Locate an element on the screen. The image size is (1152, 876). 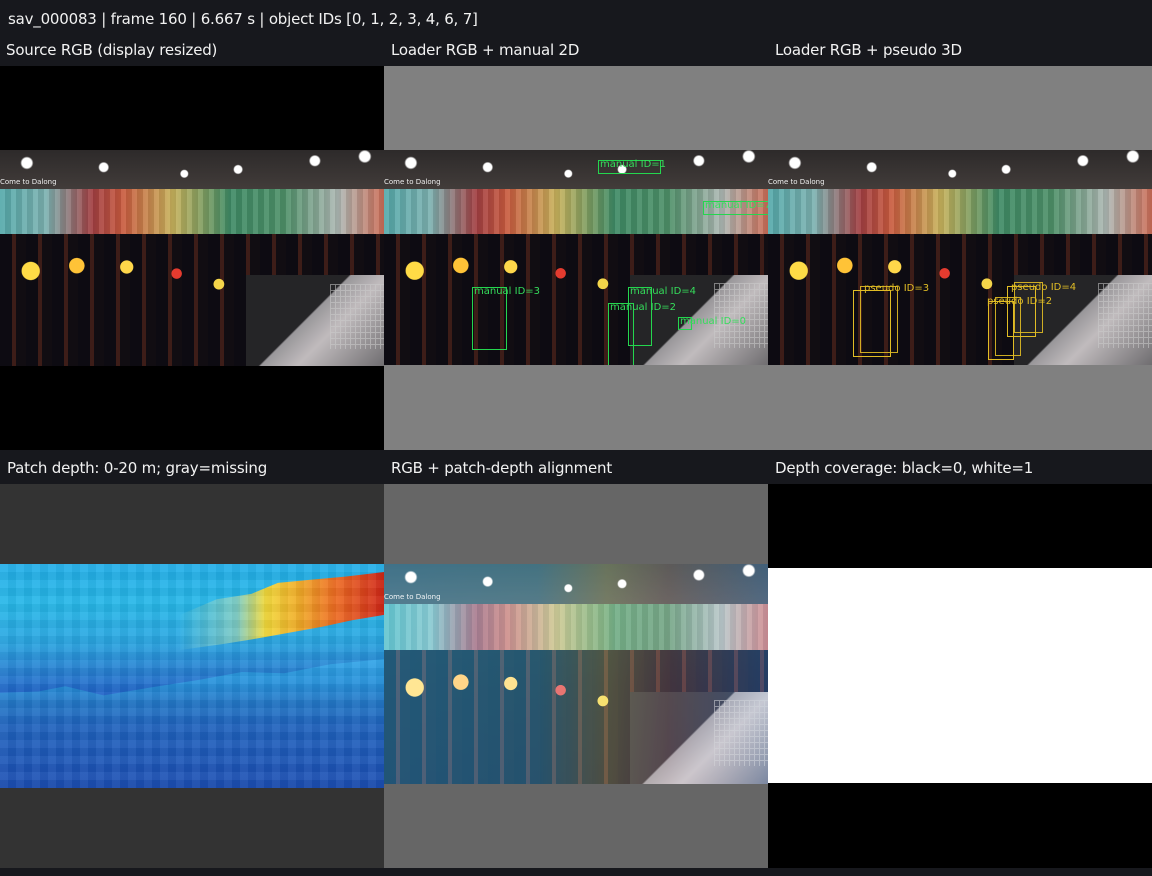
patch-depth-map is located at coordinates (192, 676).